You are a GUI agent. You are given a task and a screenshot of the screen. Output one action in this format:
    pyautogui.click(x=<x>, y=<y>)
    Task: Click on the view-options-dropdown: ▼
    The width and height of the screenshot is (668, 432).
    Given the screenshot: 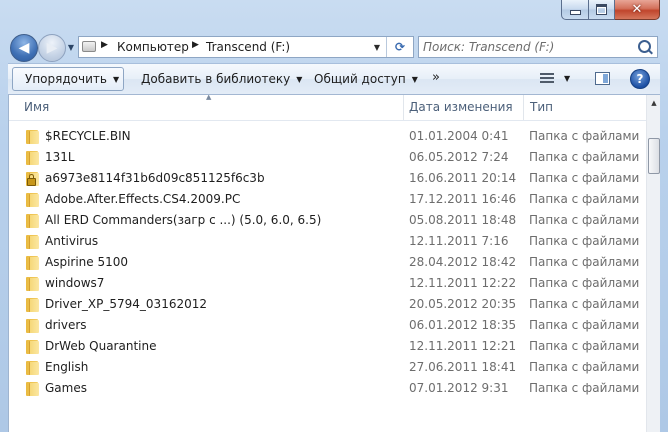 What is the action you would take?
    pyautogui.click(x=567, y=78)
    